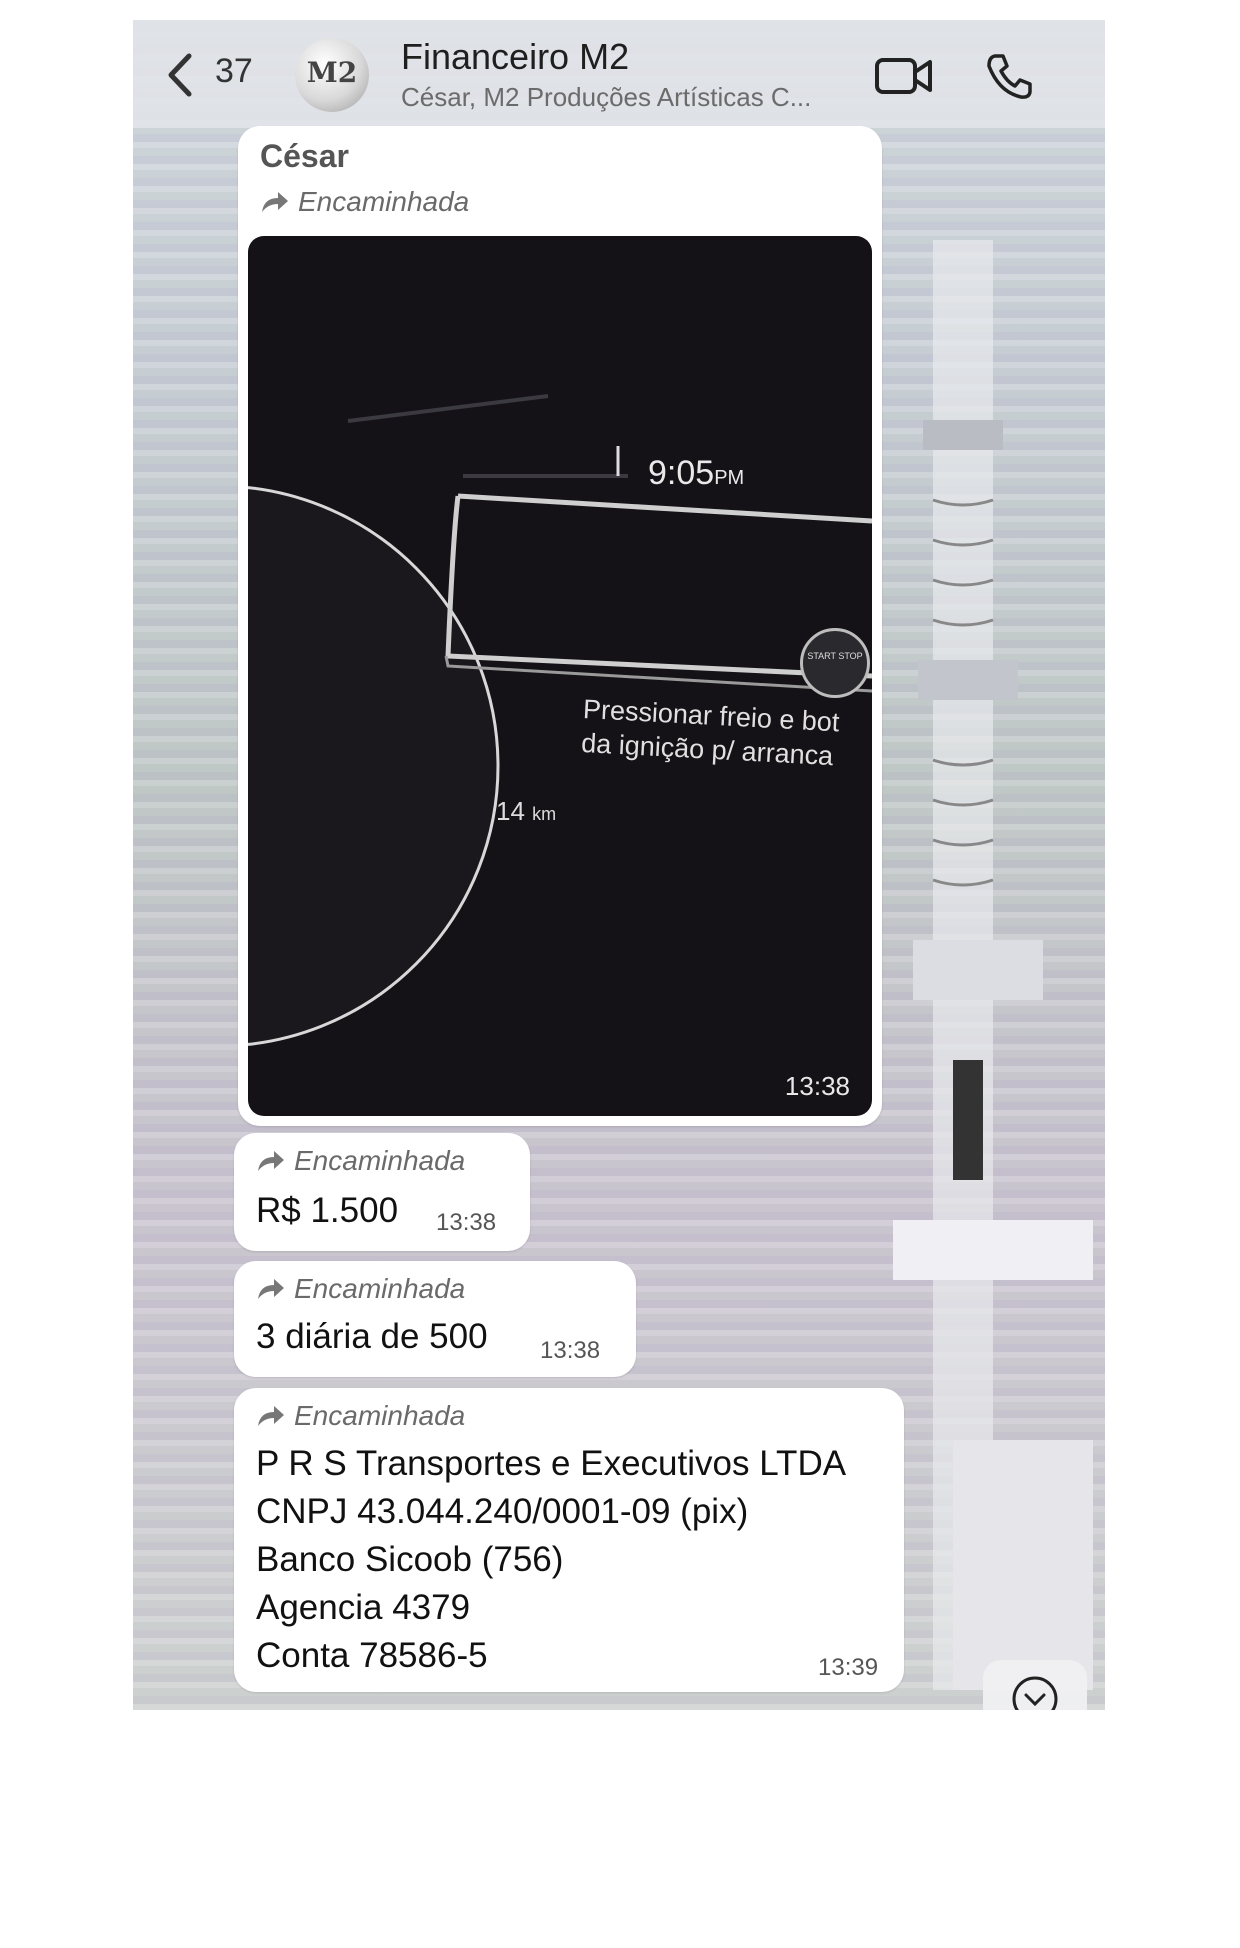 This screenshot has width=1240, height=1948. I want to click on group-avatar: M2, so click(332, 75).